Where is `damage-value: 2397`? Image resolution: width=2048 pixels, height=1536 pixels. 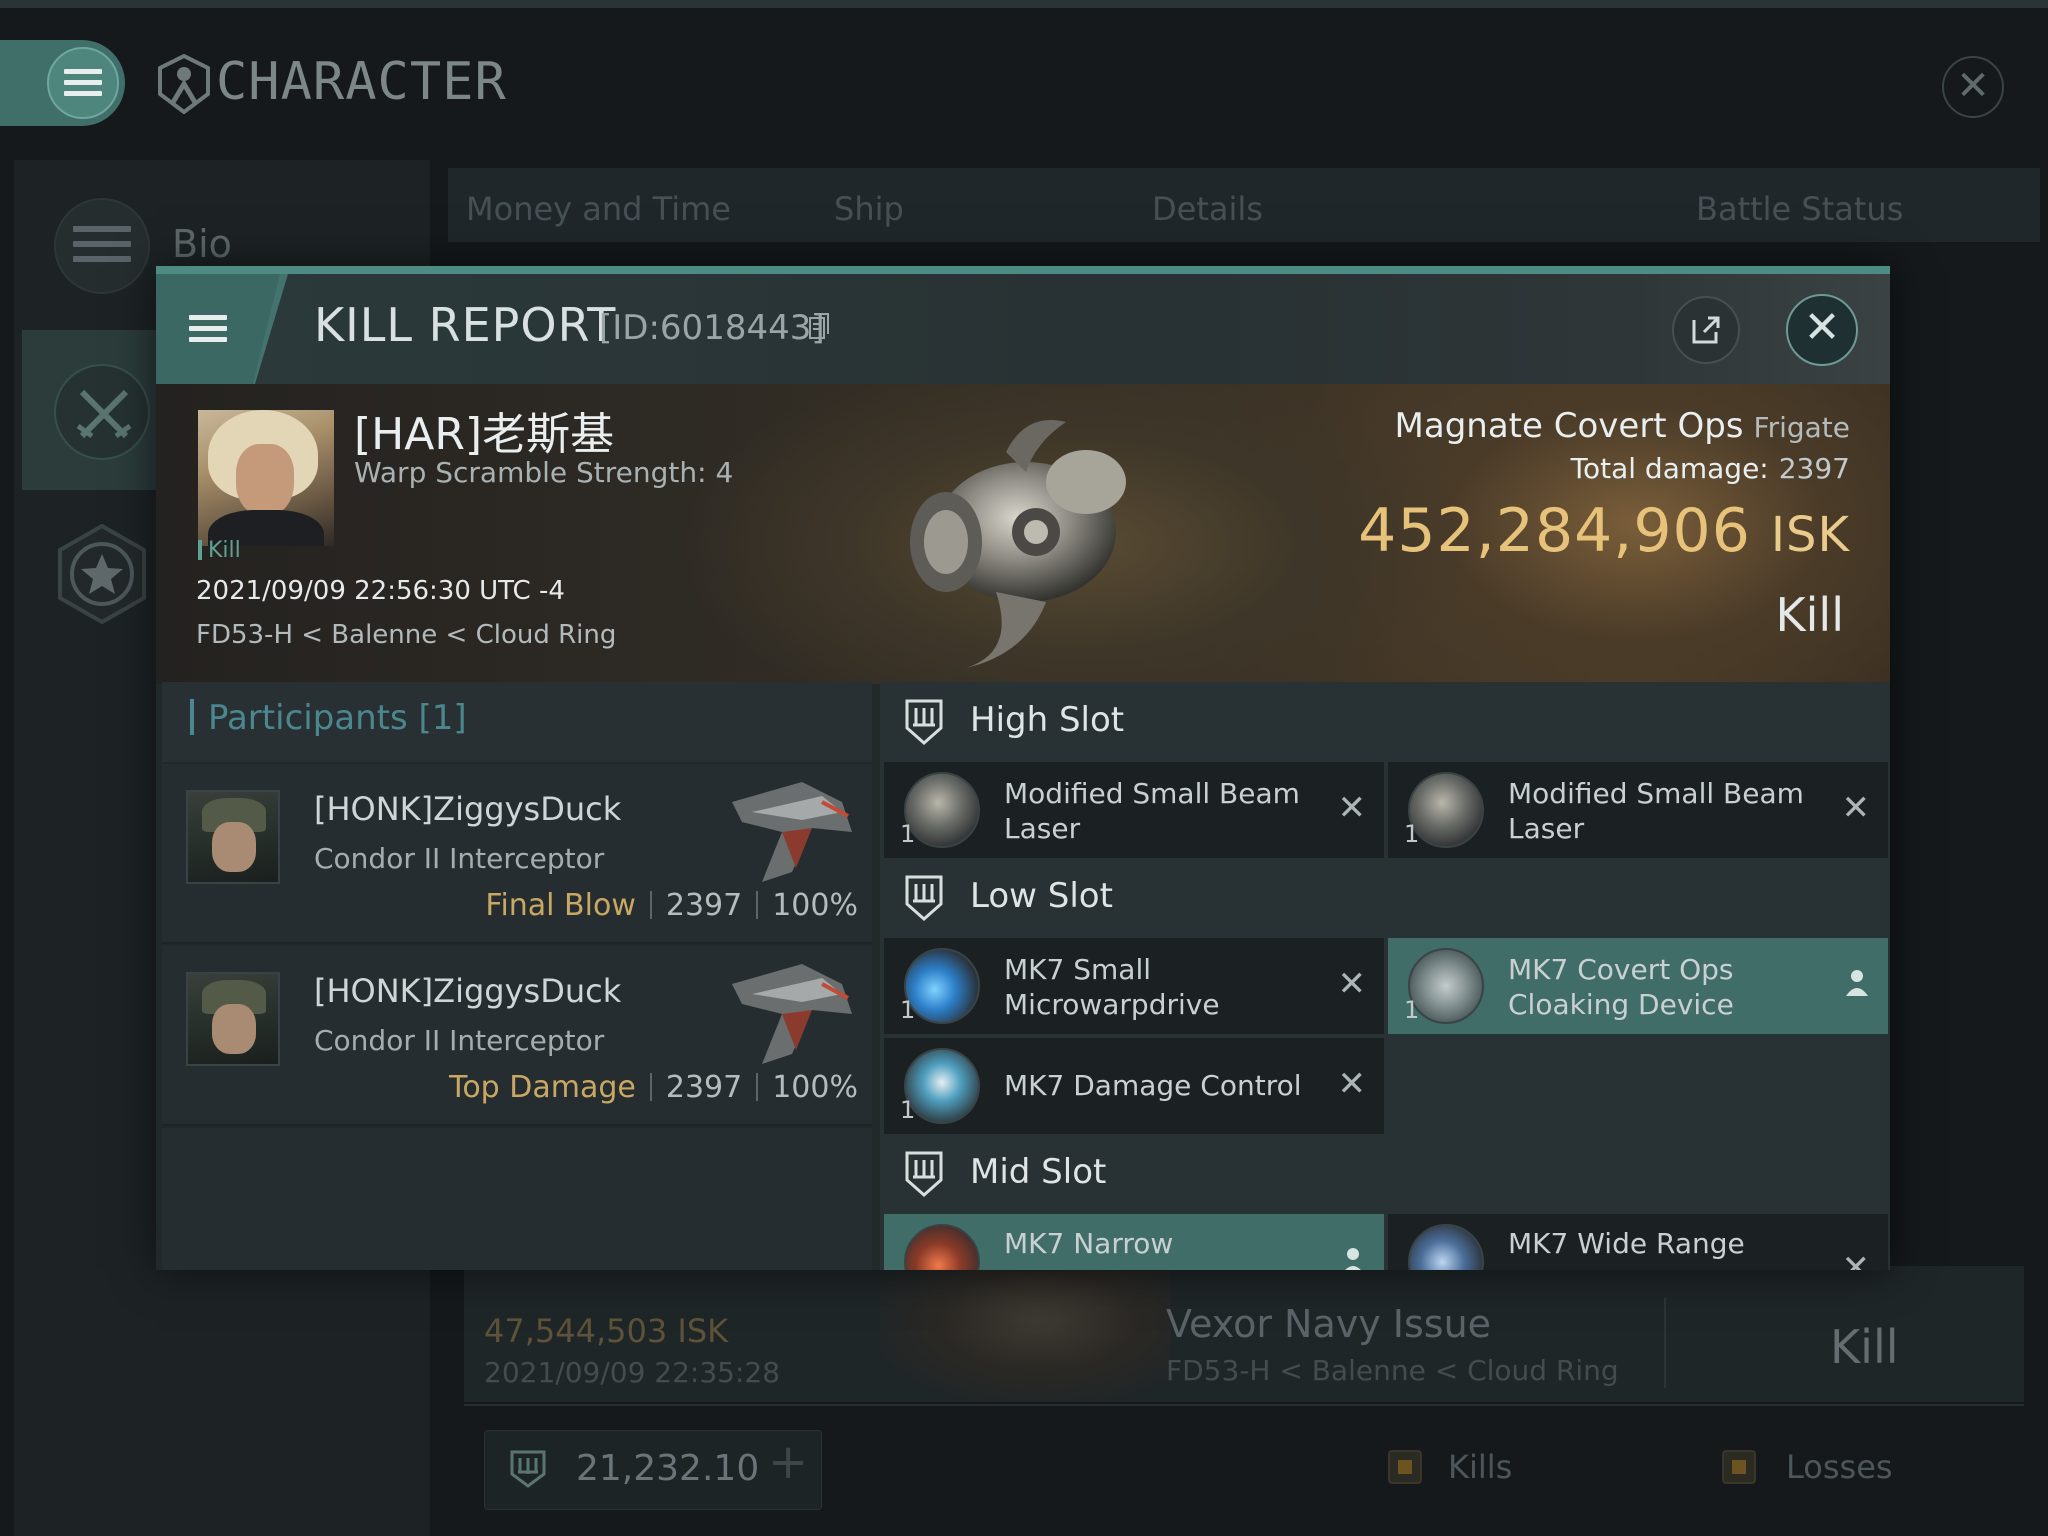 damage-value: 2397 is located at coordinates (1814, 468).